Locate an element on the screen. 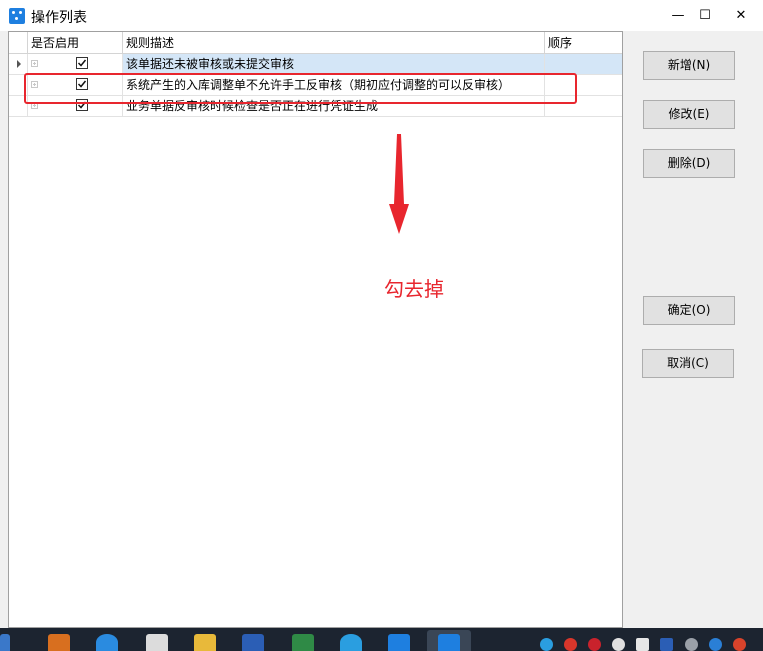 The width and height of the screenshot is (763, 651). order-cell is located at coordinates (583, 64).